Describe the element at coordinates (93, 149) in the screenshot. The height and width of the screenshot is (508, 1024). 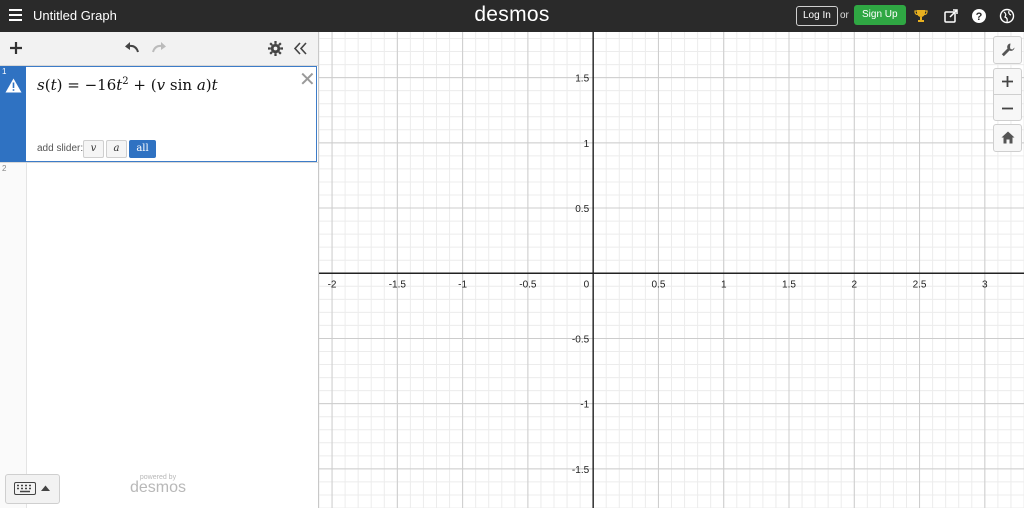
I see `slider-v-button: v` at that location.